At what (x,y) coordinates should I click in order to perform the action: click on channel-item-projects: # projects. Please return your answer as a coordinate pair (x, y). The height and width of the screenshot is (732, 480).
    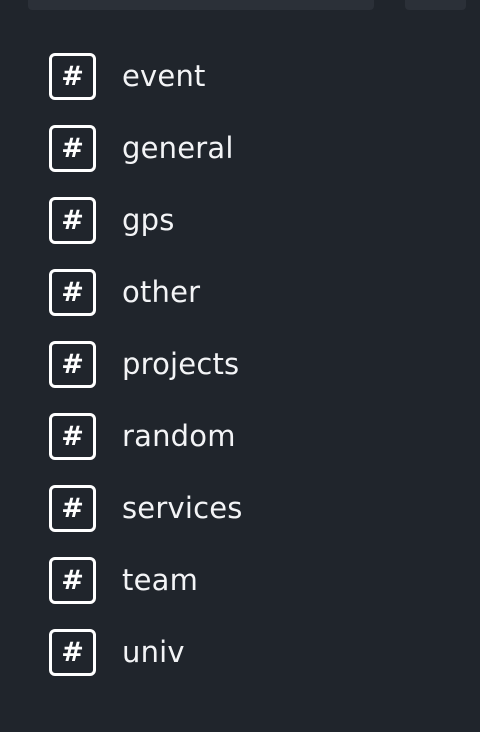
    Looking at the image, I should click on (240, 364).